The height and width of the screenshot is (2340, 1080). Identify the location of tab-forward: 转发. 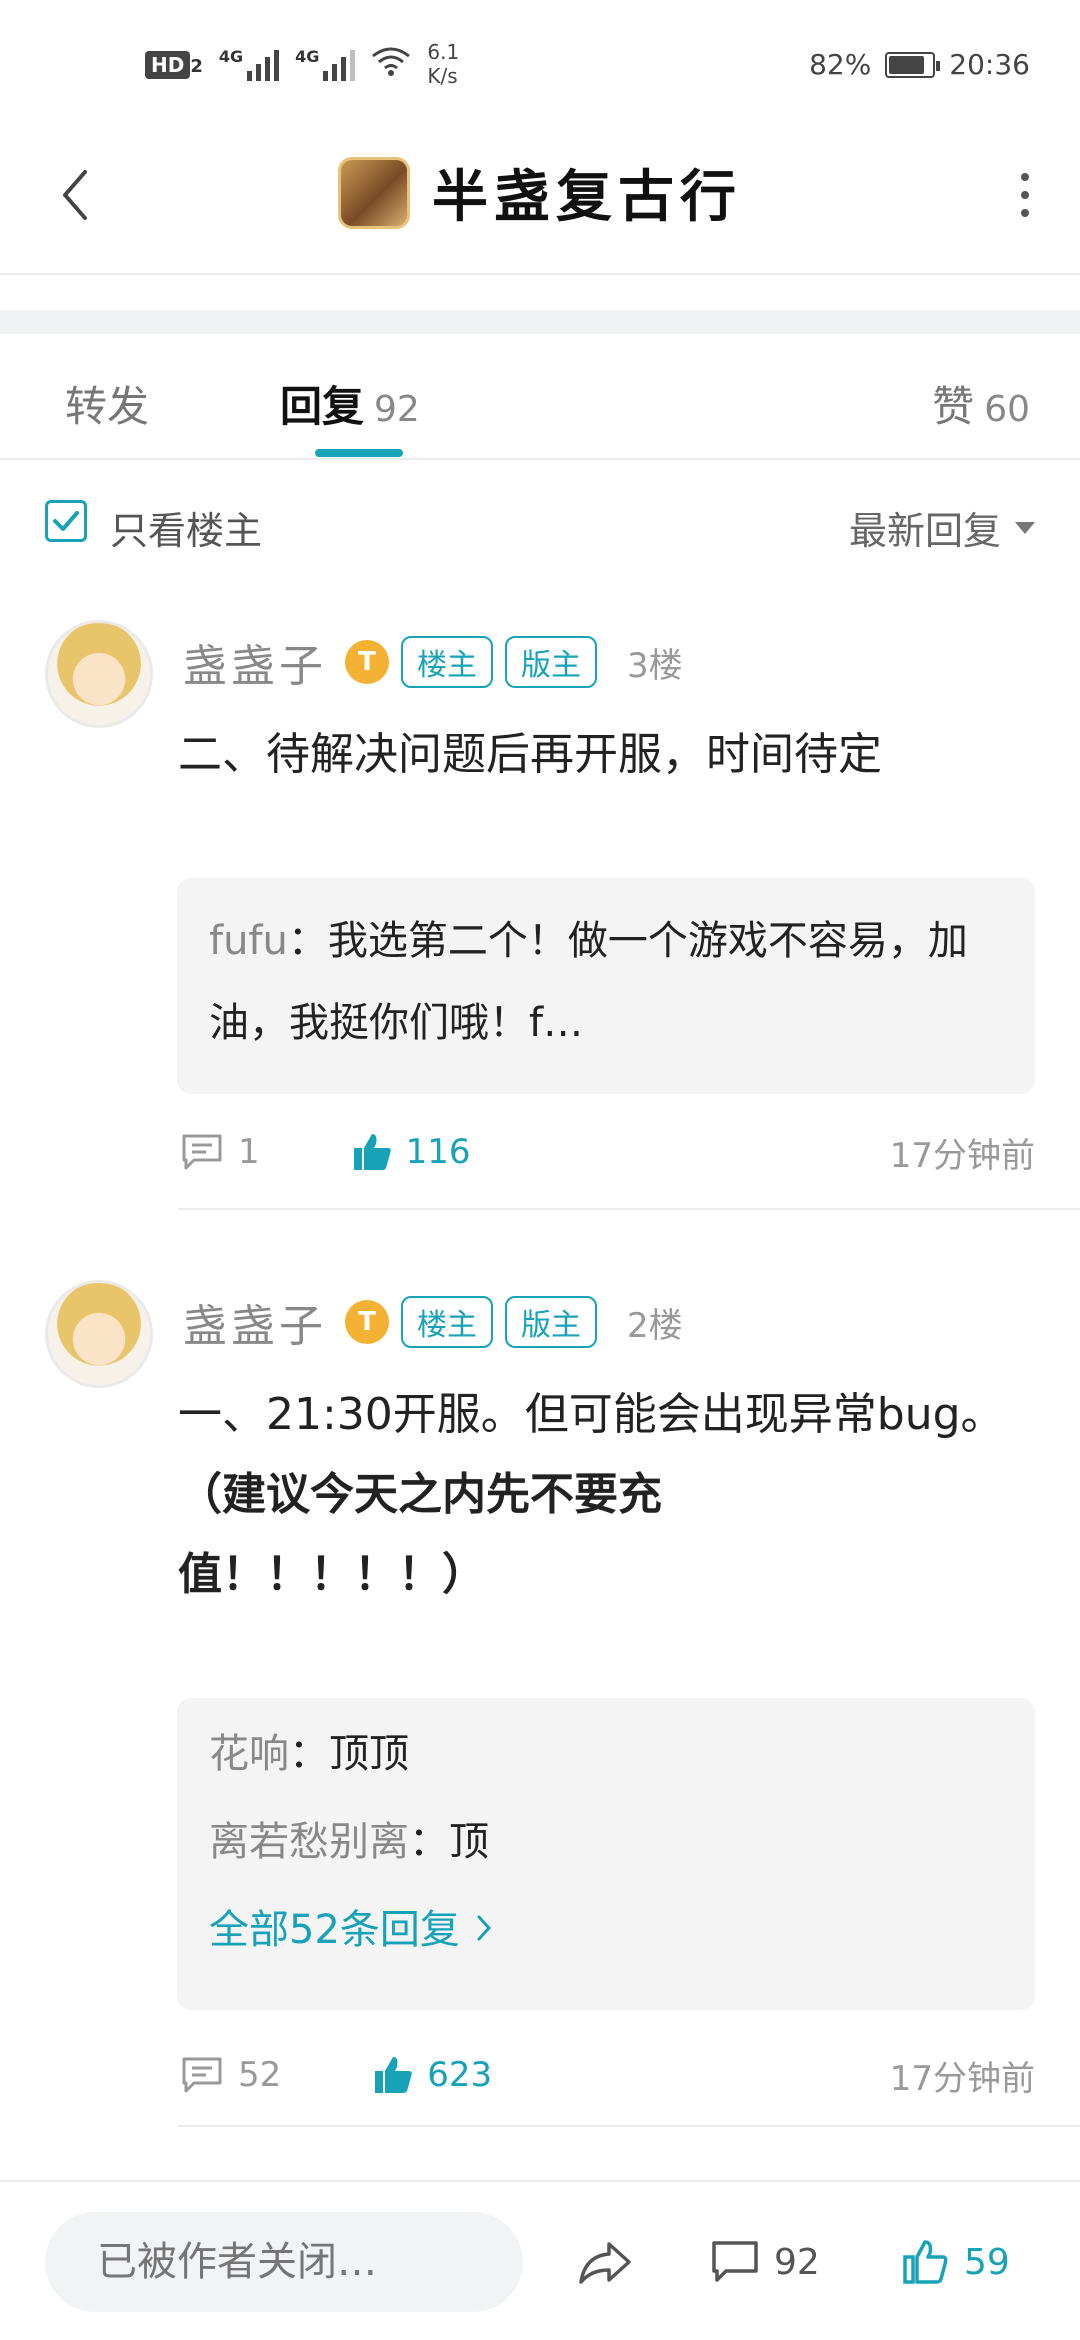
(107, 403).